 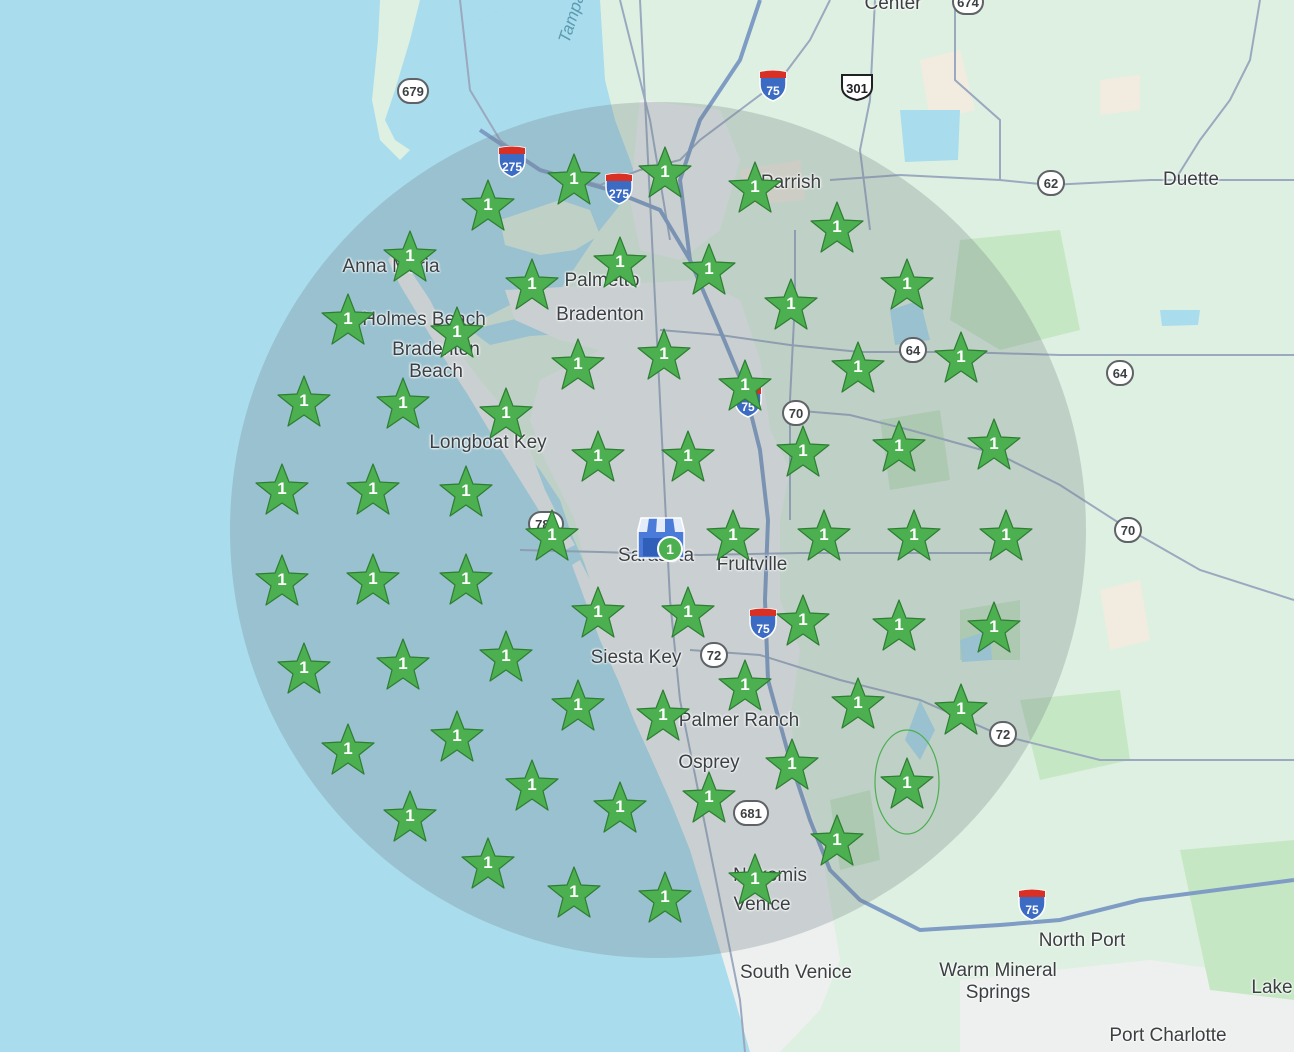 I want to click on store-marker: 1, so click(x=672, y=541).